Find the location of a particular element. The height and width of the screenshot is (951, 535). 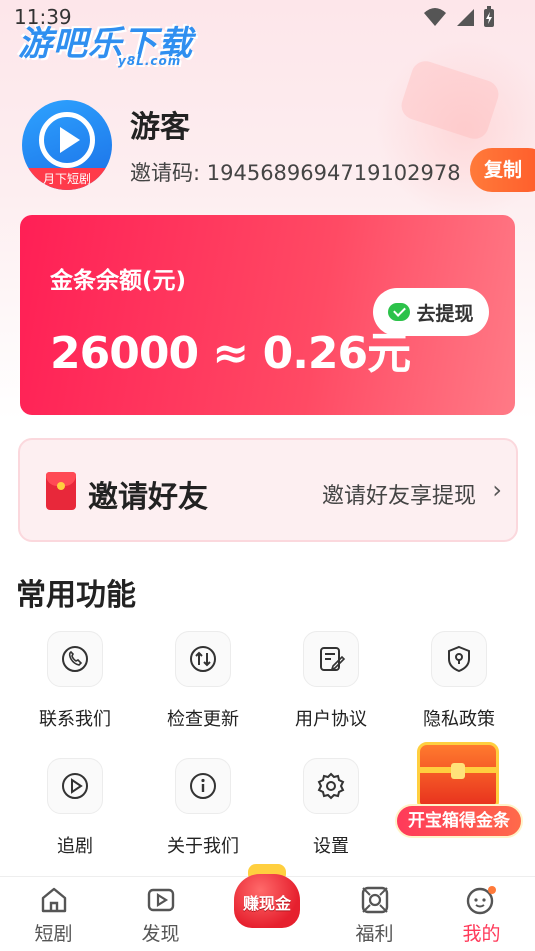

nav-item-drama: 短剧 is located at coordinates (53, 914).